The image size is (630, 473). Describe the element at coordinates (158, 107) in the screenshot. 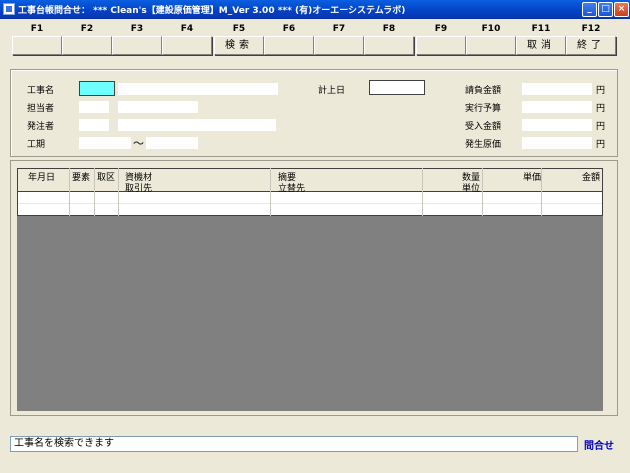

I see `manager-name-field` at that location.